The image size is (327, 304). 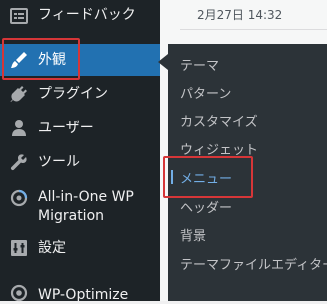 What do you see at coordinates (19, 198) in the screenshot?
I see `migration-icon` at bounding box center [19, 198].